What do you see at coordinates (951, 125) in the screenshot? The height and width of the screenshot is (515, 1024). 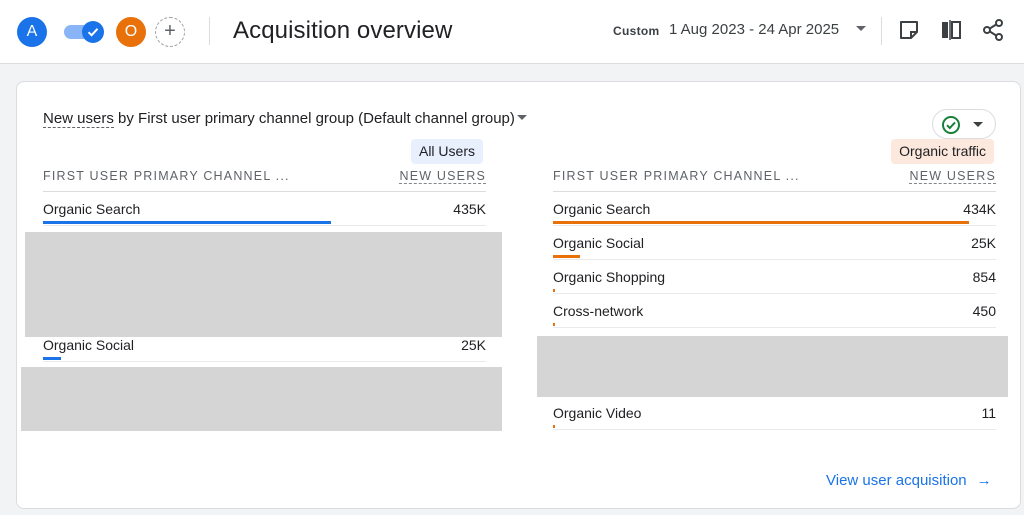 I see `check-circle-icon` at bounding box center [951, 125].